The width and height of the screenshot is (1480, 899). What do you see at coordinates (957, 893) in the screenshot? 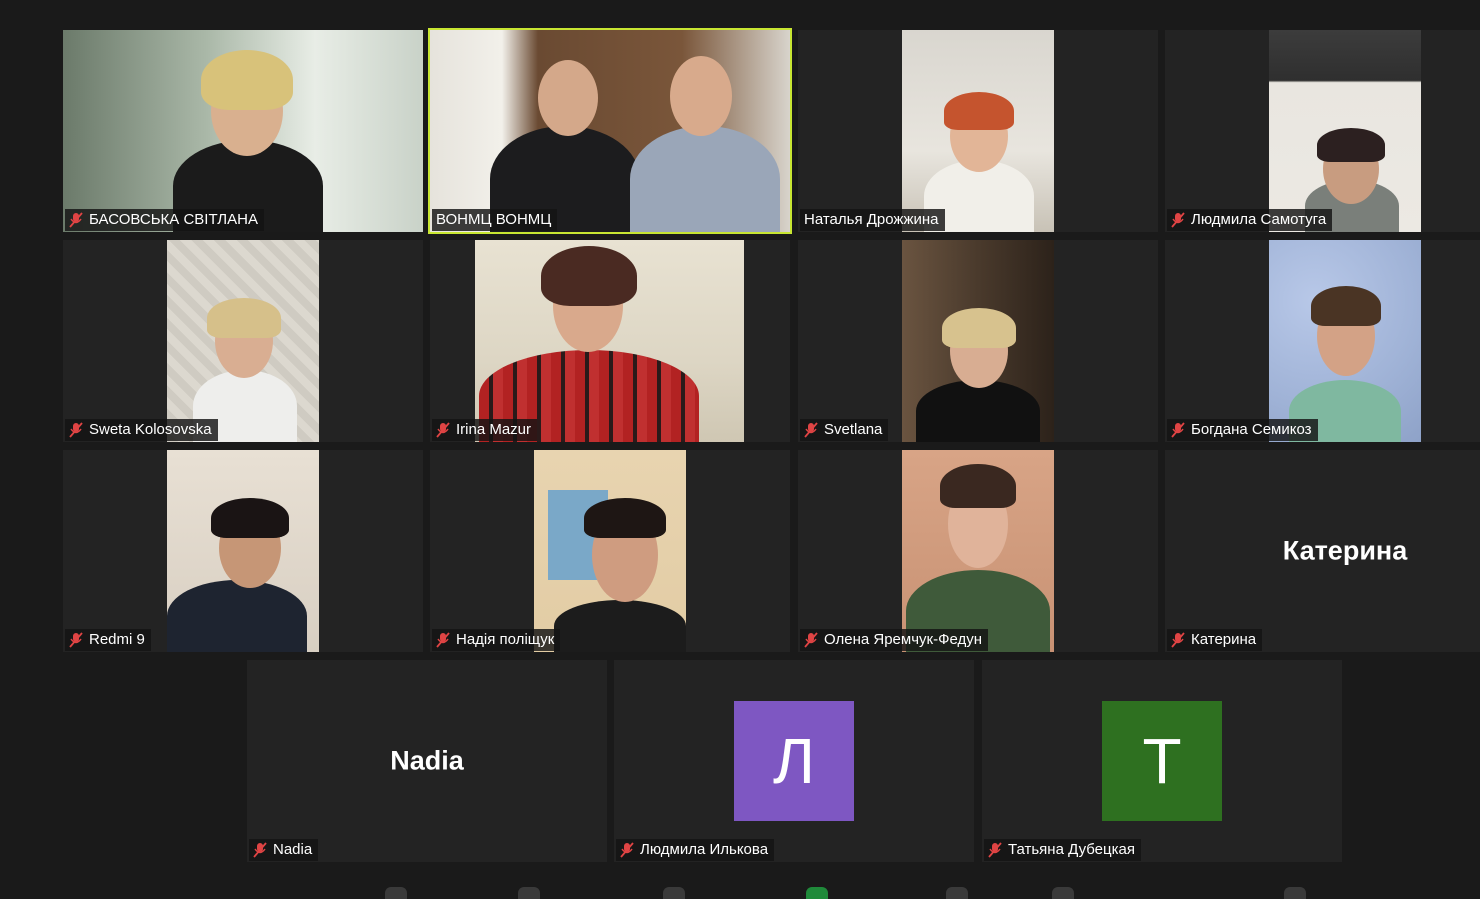
I see `share-screen-icon` at bounding box center [957, 893].